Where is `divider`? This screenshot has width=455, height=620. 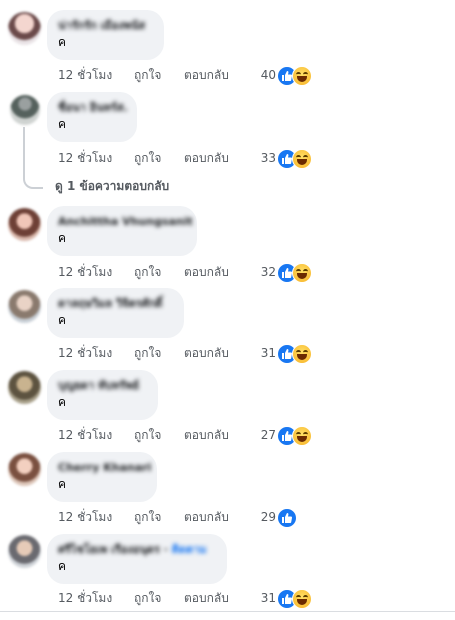 divider is located at coordinates (227, 611).